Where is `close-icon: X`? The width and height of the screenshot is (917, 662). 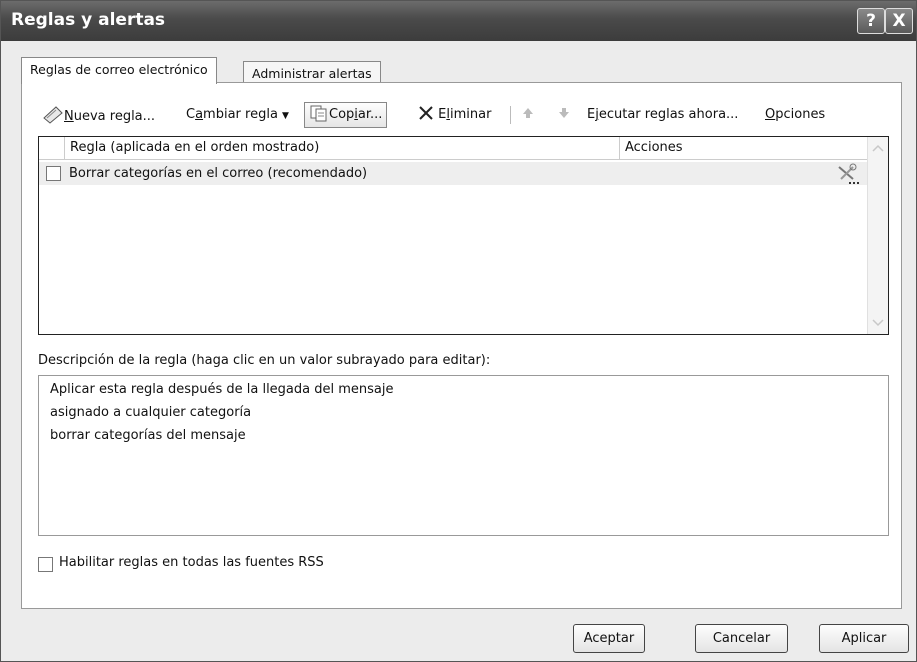 close-icon: X is located at coordinates (899, 21).